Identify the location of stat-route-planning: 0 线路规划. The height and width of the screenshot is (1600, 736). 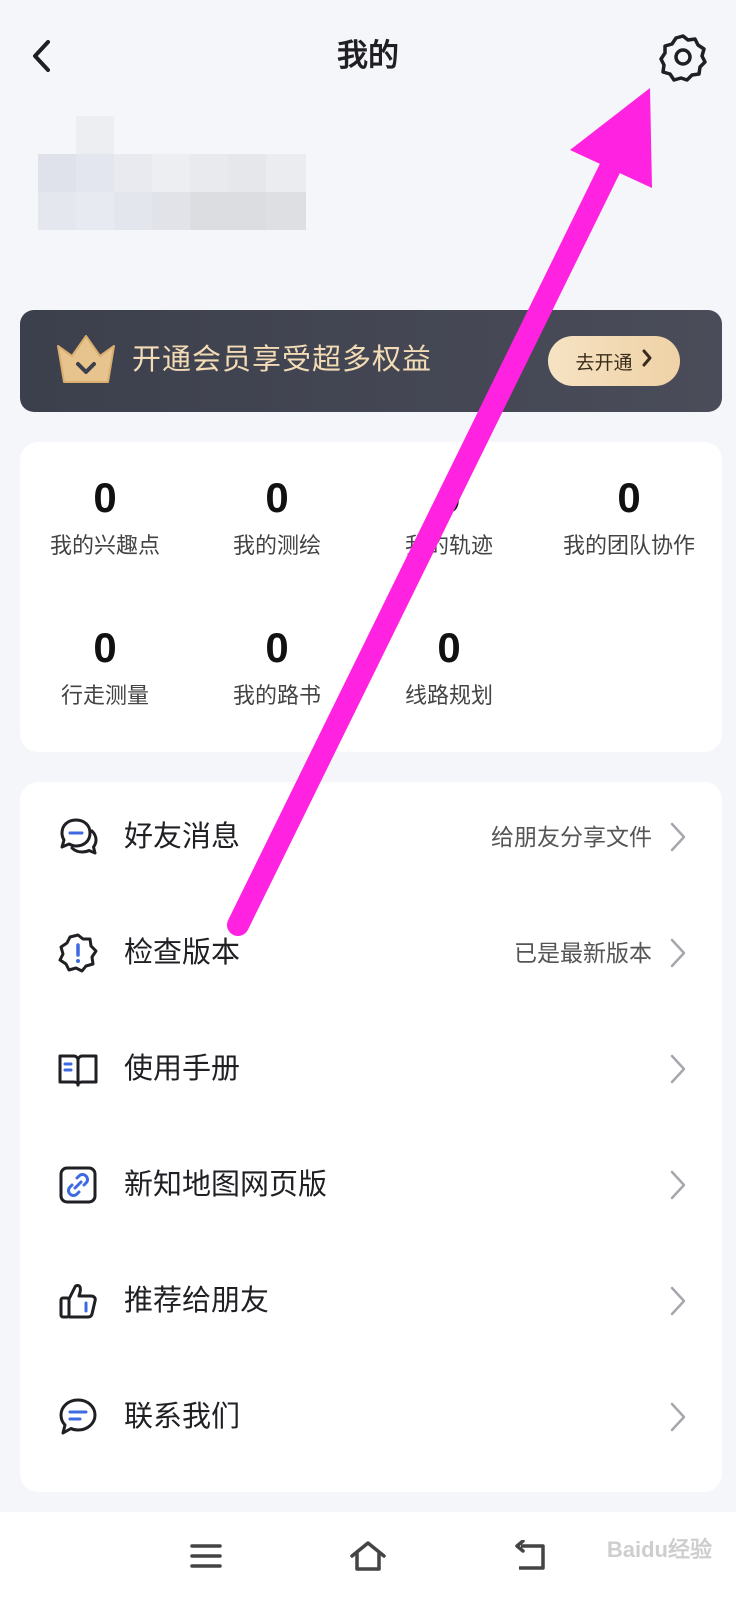
(449, 666).